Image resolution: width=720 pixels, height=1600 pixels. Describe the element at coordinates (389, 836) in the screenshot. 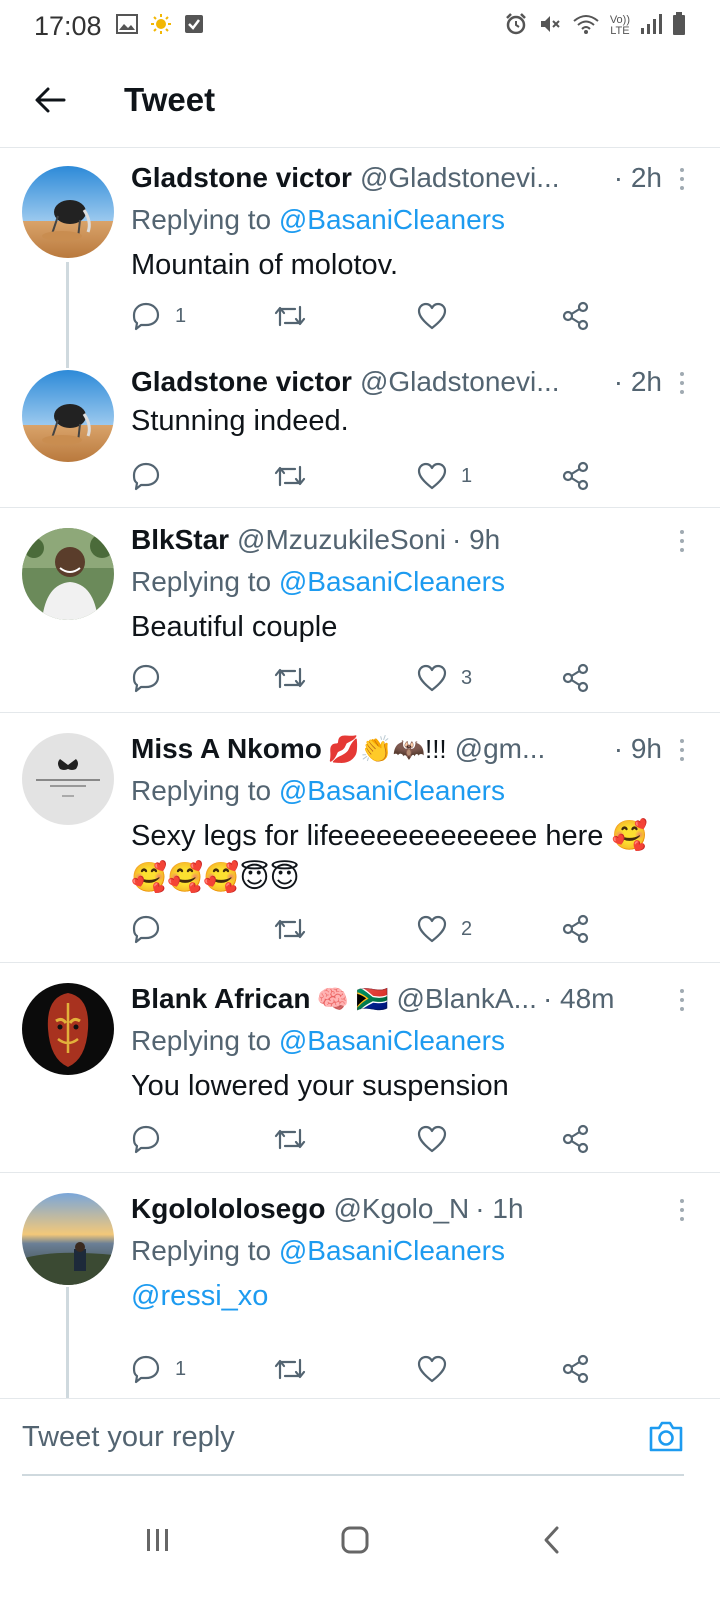

I see `tweet-text-line: Sexy legs for lifeeeeeeeeeeeee here 🥰` at that location.